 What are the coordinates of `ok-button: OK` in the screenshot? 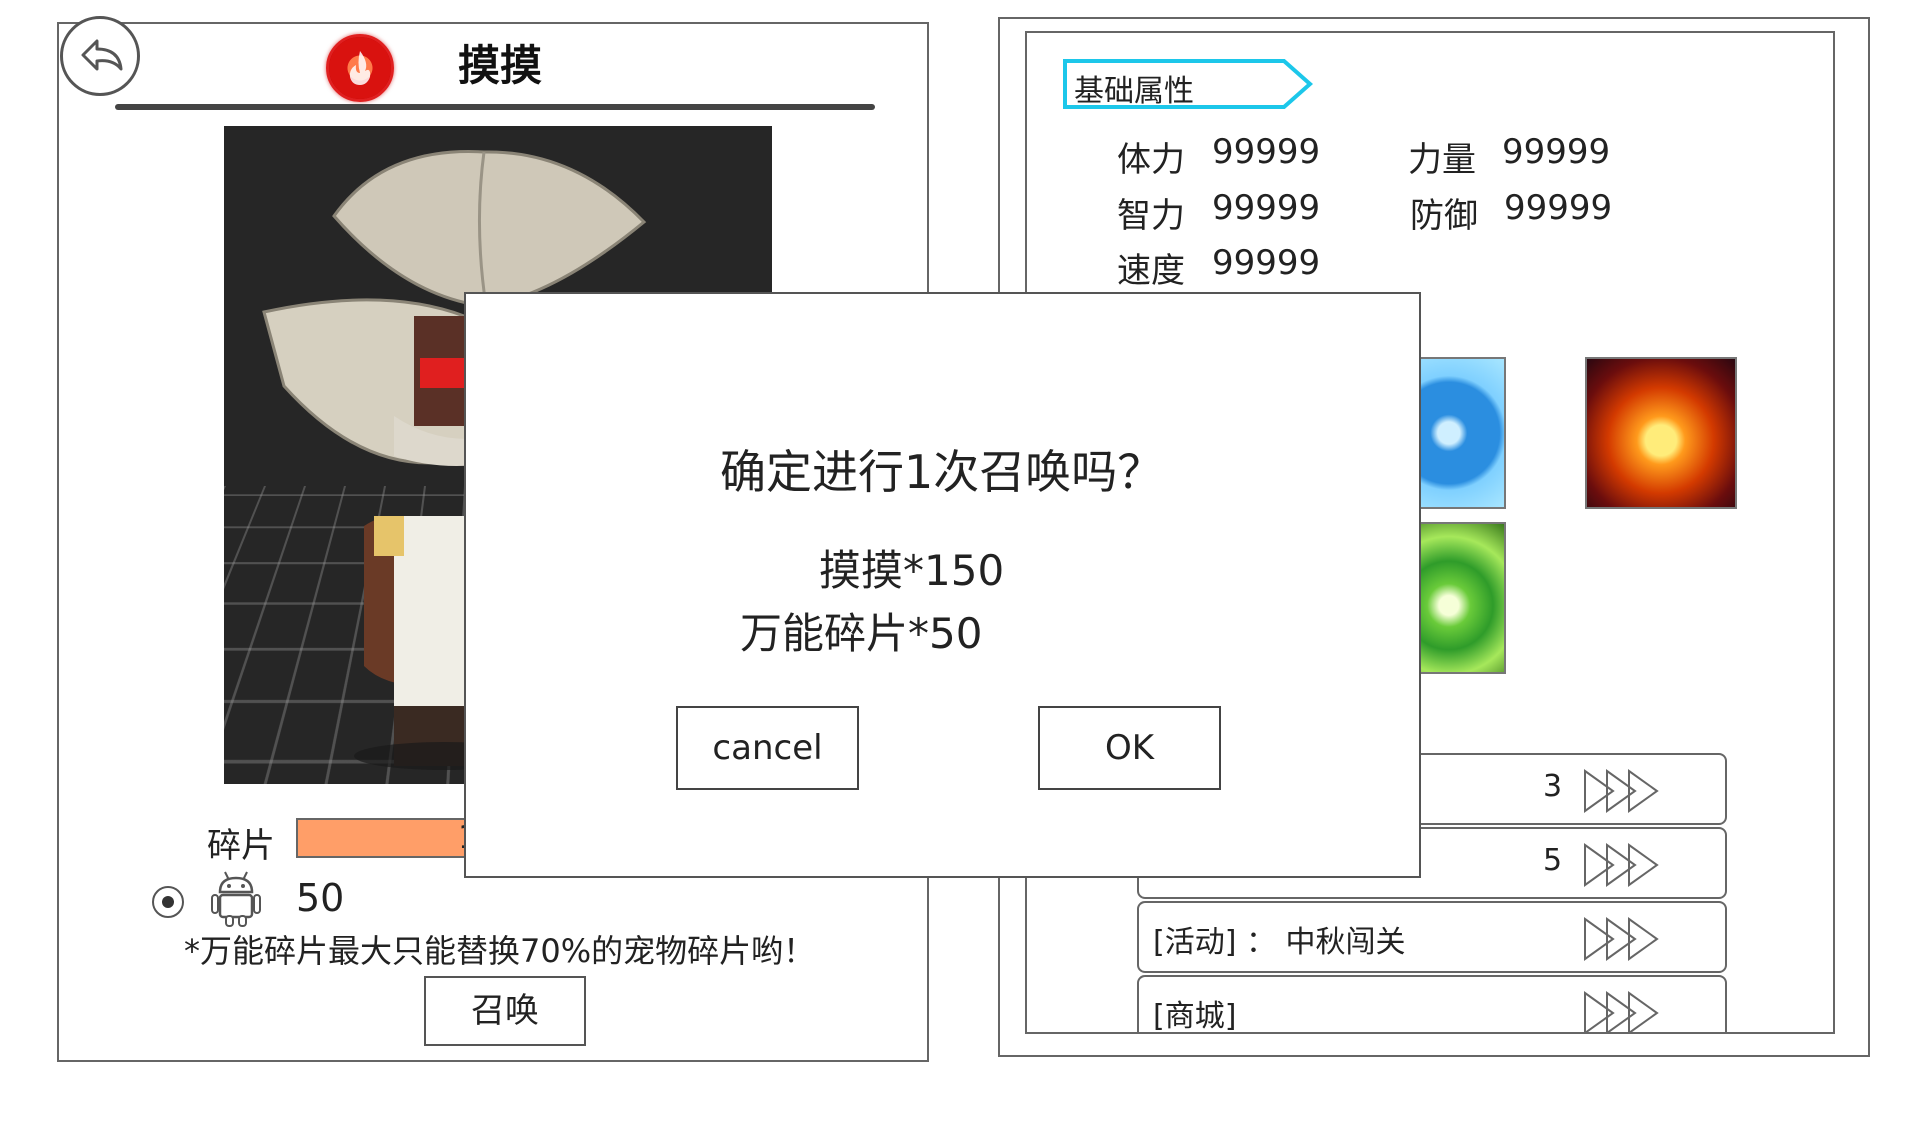 It's located at (1129, 748).